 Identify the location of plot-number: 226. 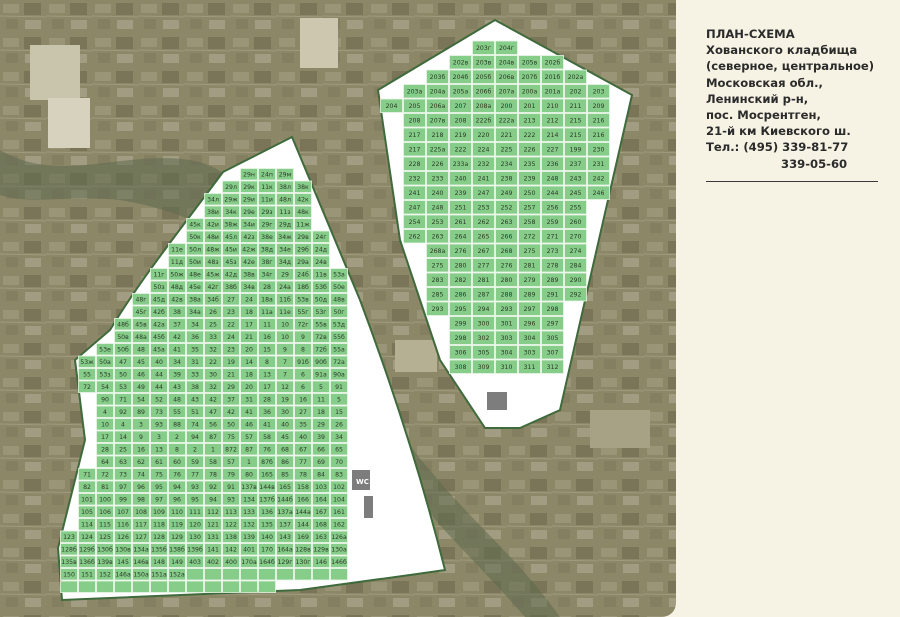
(530, 149).